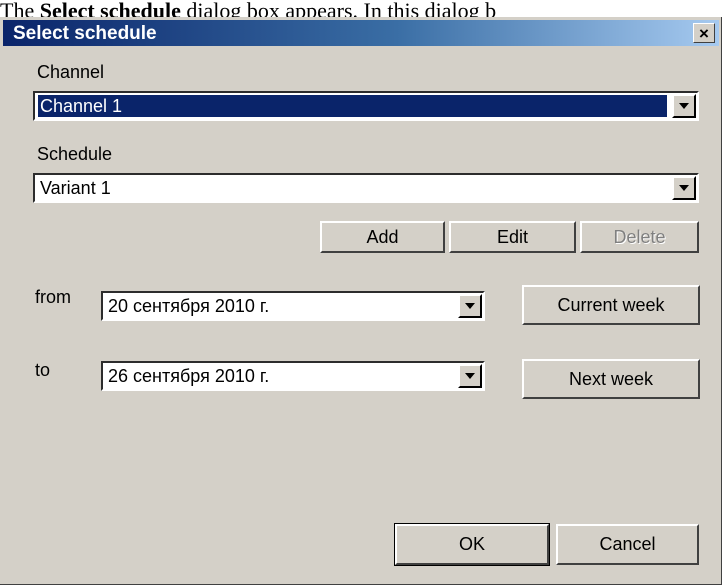 The height and width of the screenshot is (585, 722). I want to click on channel-label: Channel, so click(71, 72).